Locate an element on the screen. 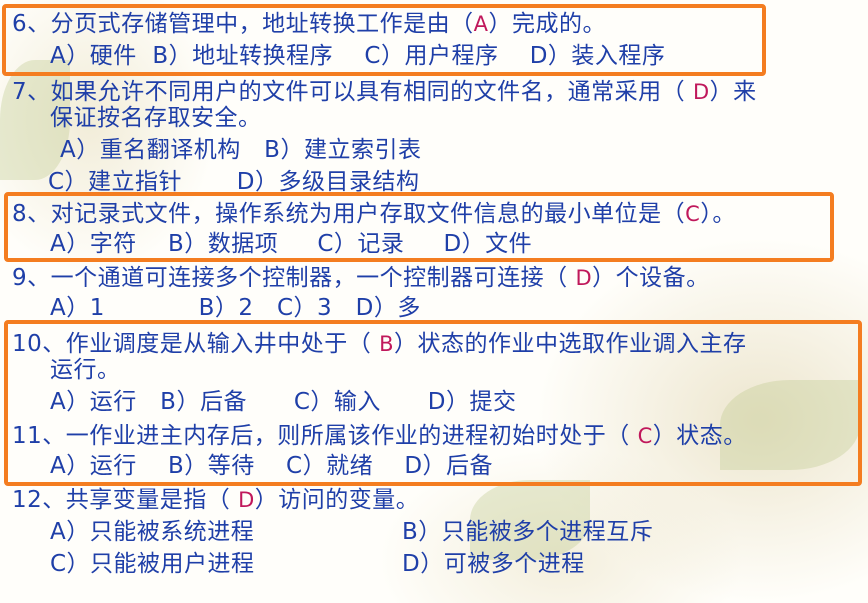 The image size is (868, 603). options-11: A）运行 B）等待 C）就绪 D）后备 is located at coordinates (272, 466).